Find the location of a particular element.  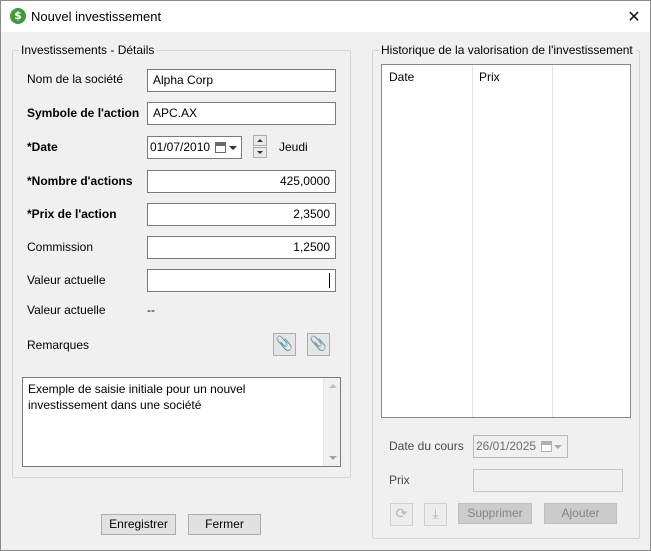

date-picker: 01/07/2010 is located at coordinates (194, 147).